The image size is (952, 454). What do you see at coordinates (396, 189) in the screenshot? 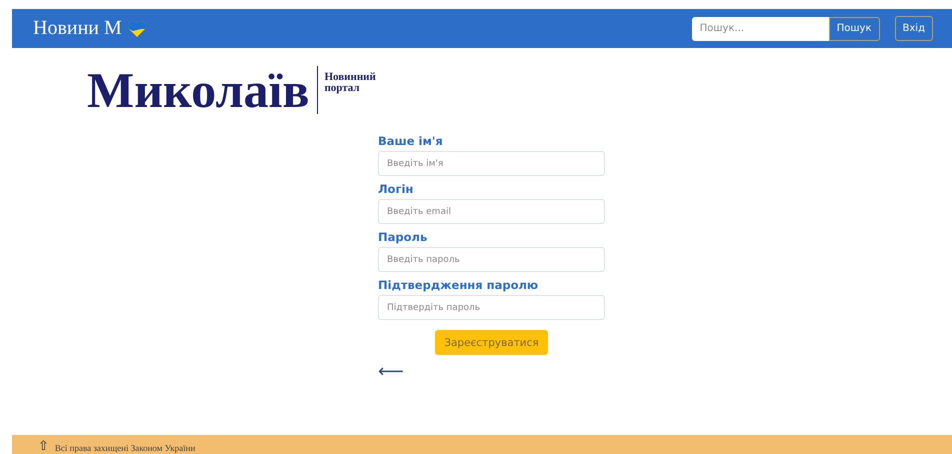
I see `field-label: Логін` at bounding box center [396, 189].